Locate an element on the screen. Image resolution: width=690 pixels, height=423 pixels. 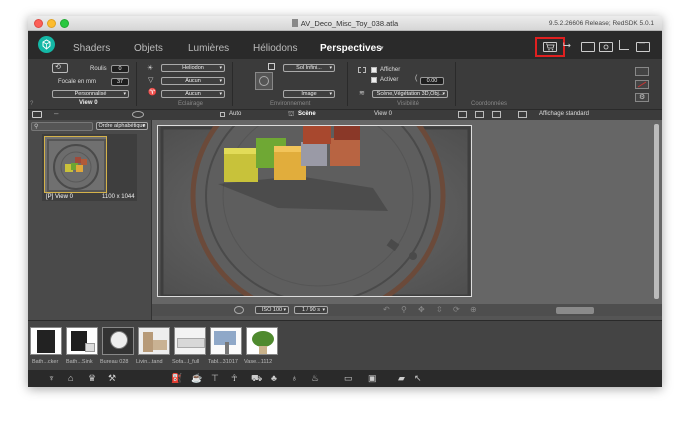
environment-preview is located at coordinates (264, 81).